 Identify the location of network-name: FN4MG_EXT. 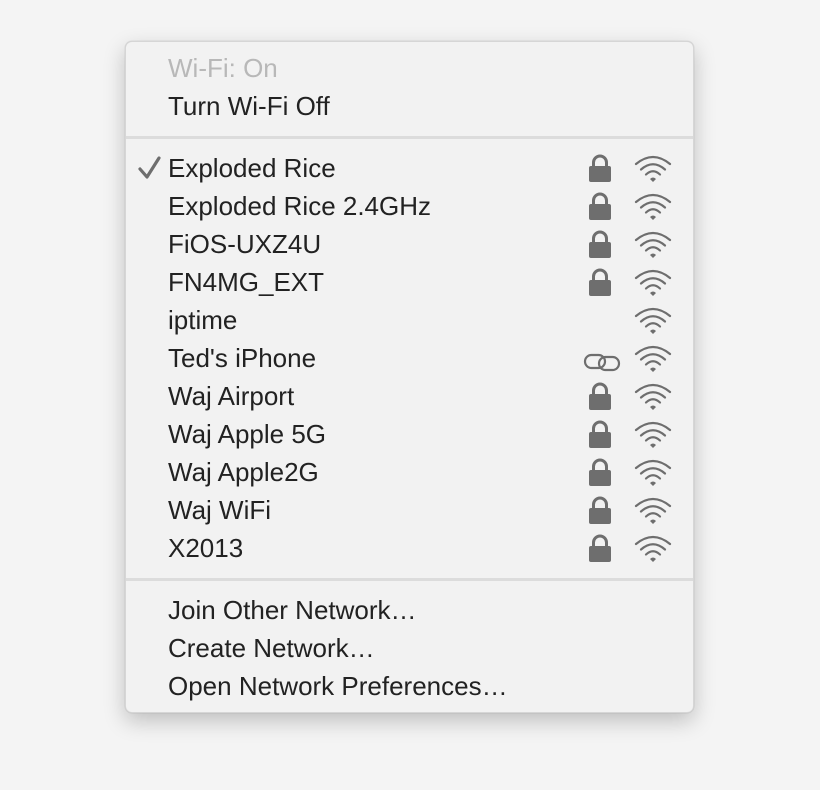
(246, 282).